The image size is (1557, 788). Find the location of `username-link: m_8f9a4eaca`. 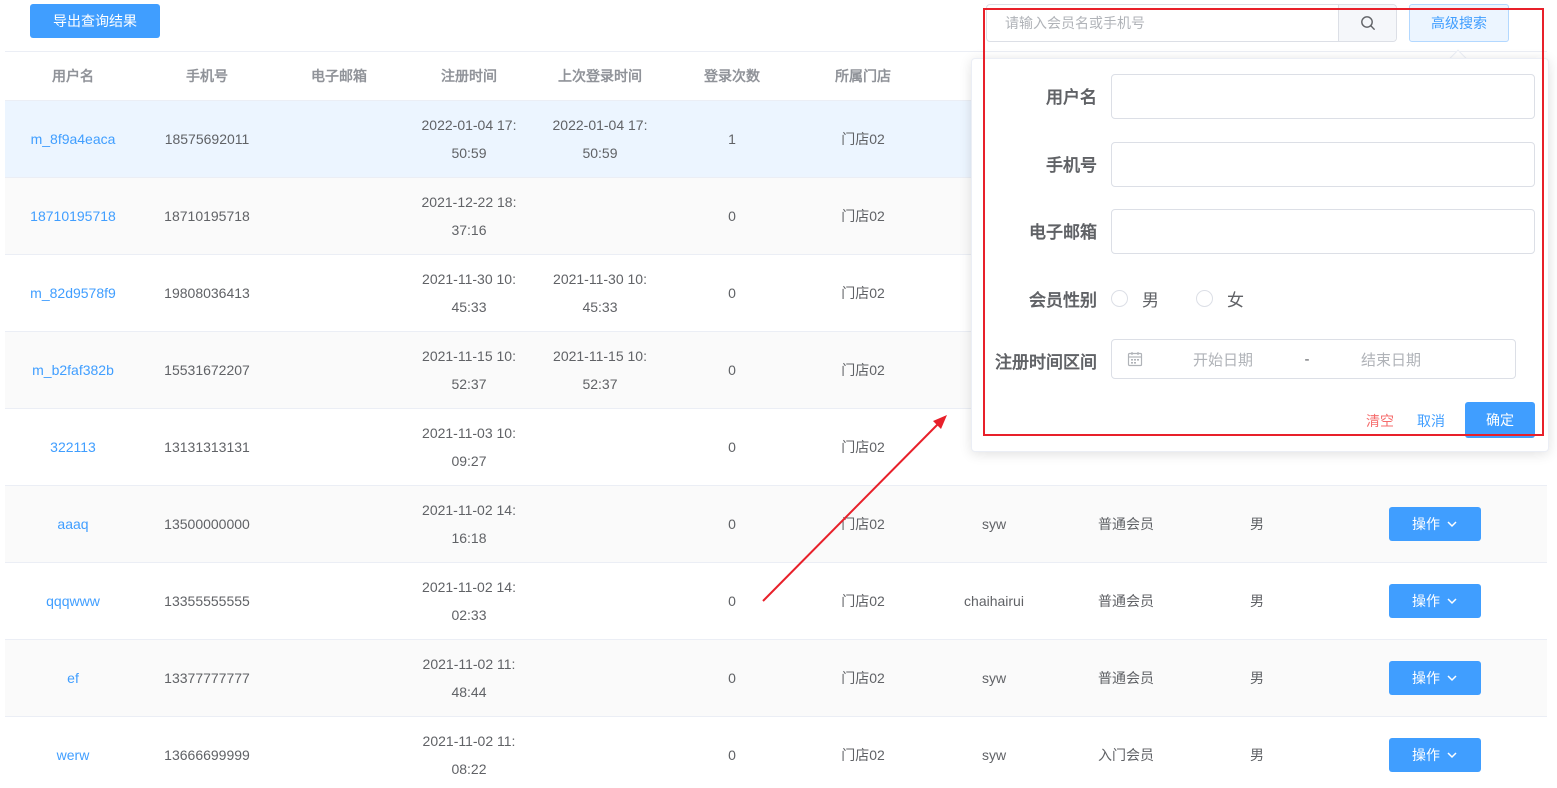

username-link: m_8f9a4eaca is located at coordinates (73, 139).